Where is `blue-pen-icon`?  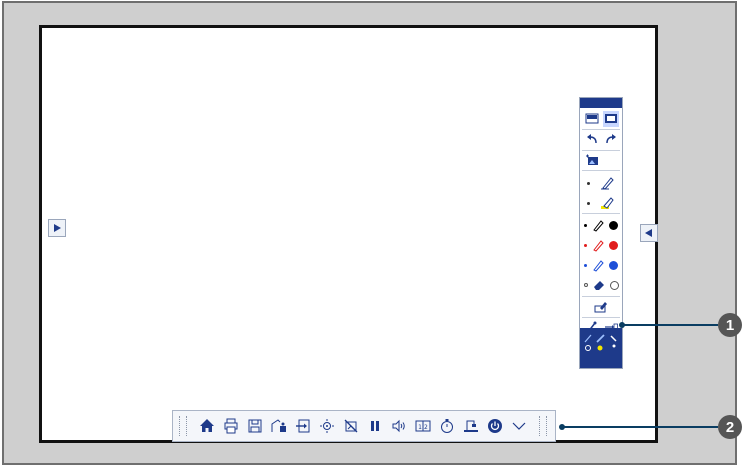
blue-pen-icon is located at coordinates (598, 265).